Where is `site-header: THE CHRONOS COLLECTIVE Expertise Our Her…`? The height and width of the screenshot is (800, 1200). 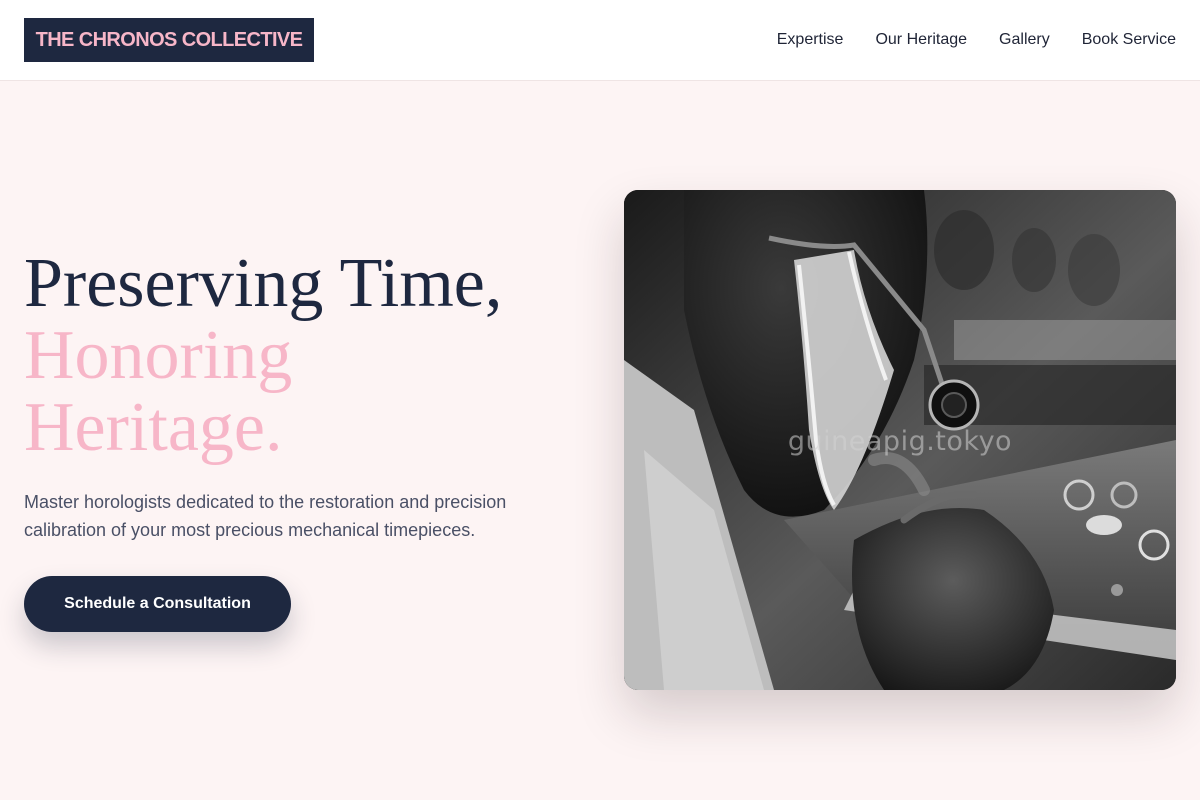 site-header: THE CHRONOS COLLECTIVE Expertise Our Her… is located at coordinates (600, 40).